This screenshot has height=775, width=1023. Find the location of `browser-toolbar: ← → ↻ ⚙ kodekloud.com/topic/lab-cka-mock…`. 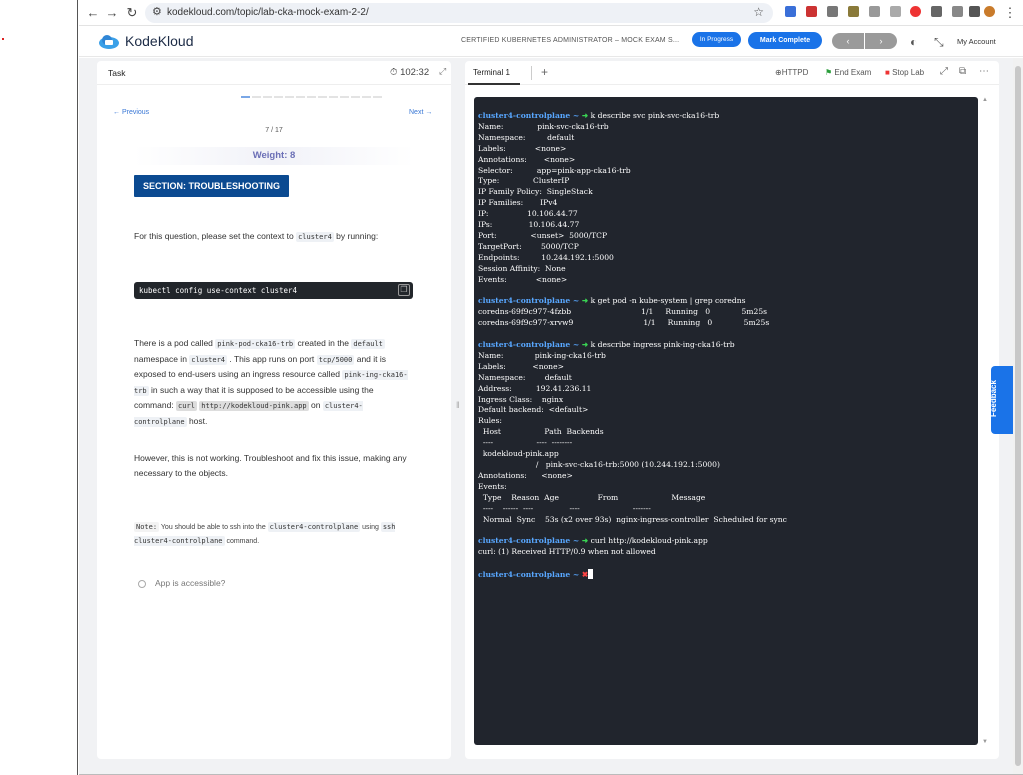

browser-toolbar: ← → ↻ ⚙ kodekloud.com/topic/lab-cka-mock… is located at coordinates (551, 13).